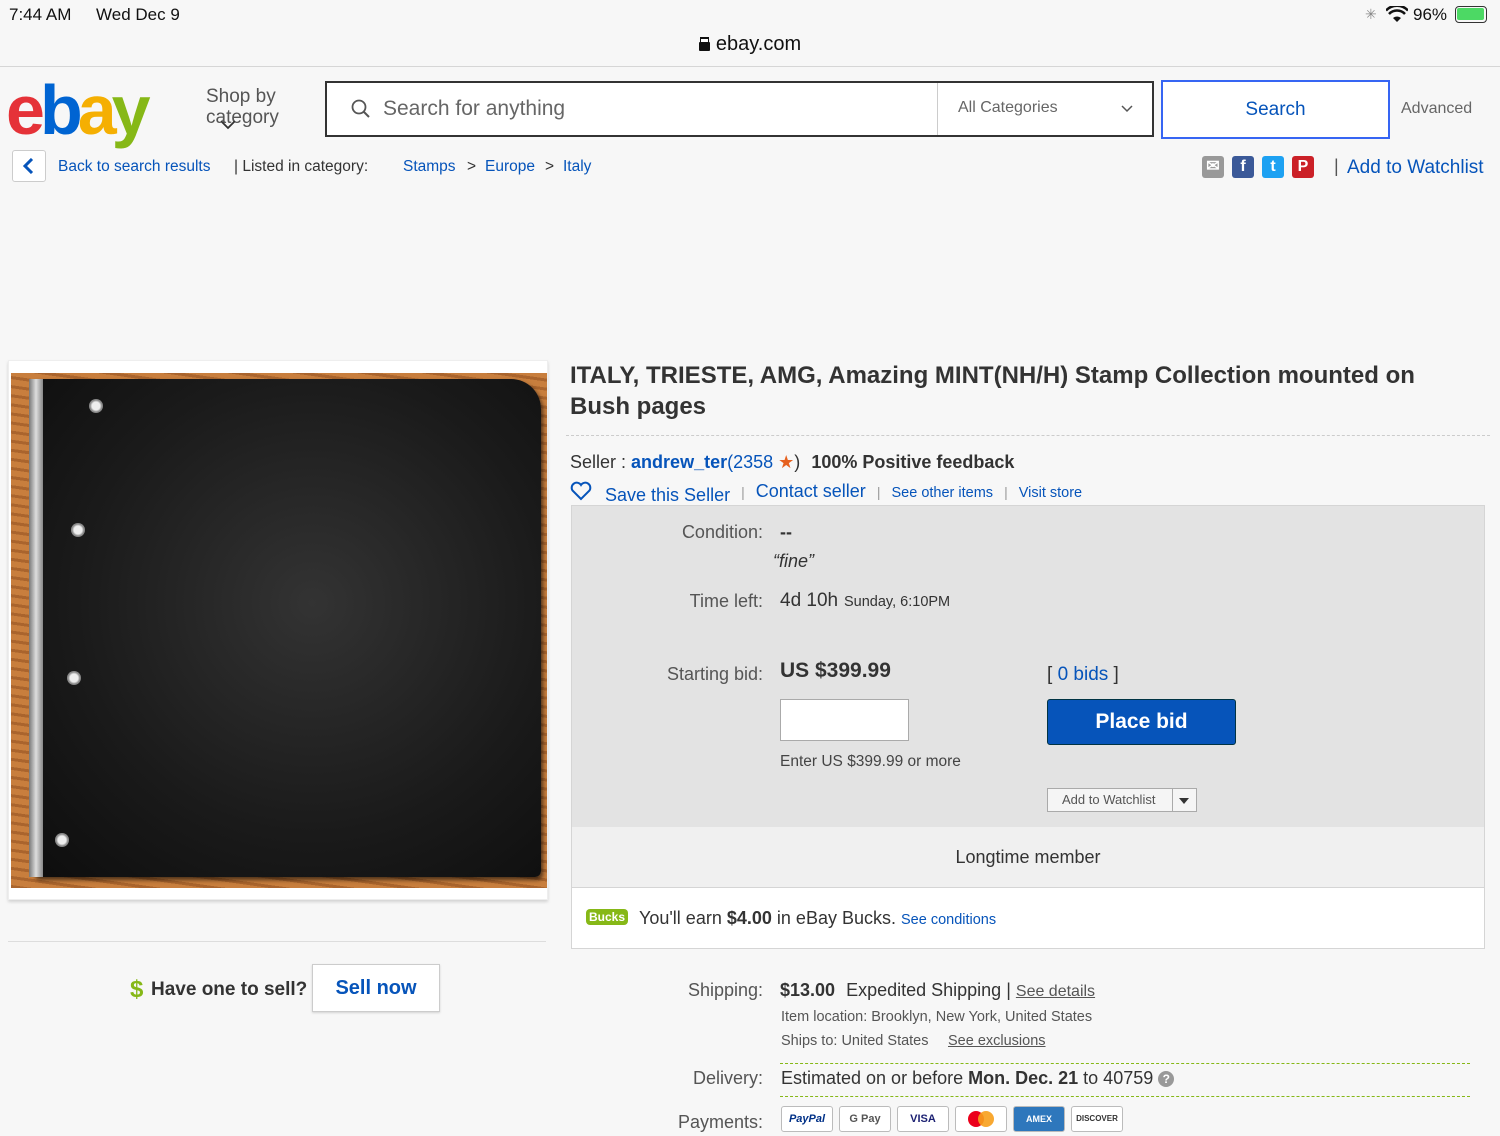 This screenshot has width=1500, height=1136. I want to click on place-bid-button: Place bid, so click(1141, 722).